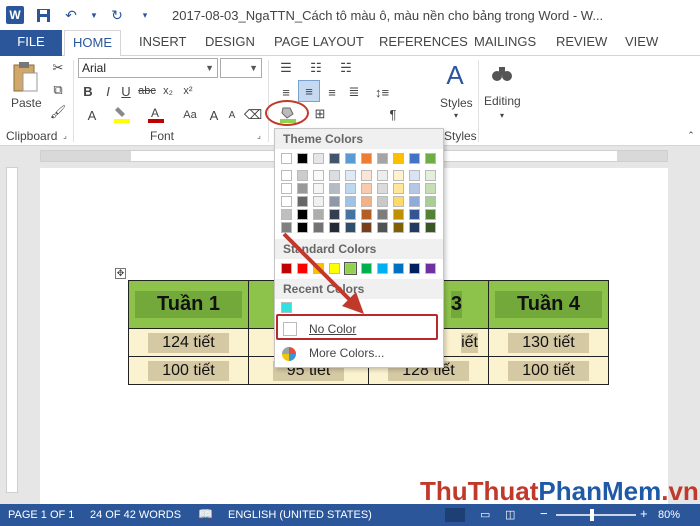 The image size is (700, 526). Describe the element at coordinates (26, 103) in the screenshot. I see `paste-button: Paste` at that location.